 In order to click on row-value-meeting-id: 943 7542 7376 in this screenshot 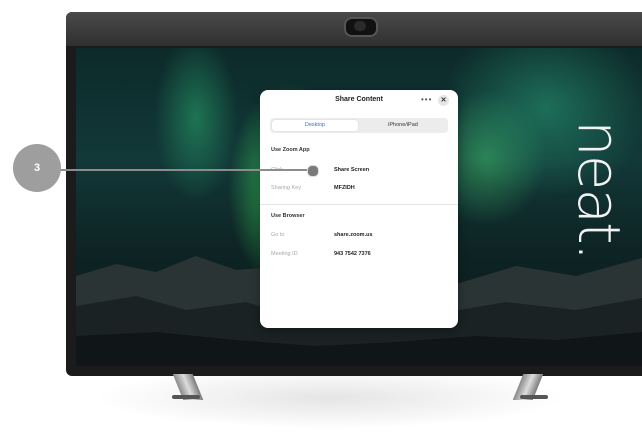, I will do `click(352, 254)`.